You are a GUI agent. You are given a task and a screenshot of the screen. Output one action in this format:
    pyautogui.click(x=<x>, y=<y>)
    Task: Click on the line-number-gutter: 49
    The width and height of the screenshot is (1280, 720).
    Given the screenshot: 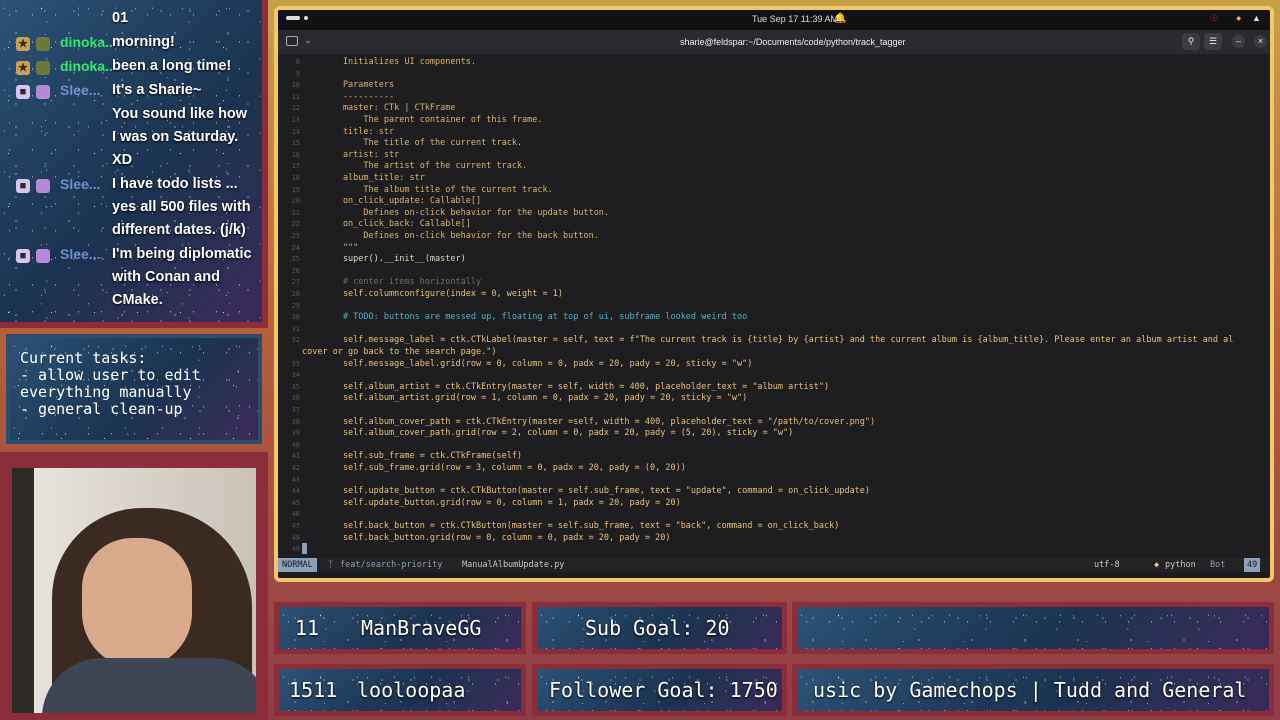 What is the action you would take?
    pyautogui.click(x=295, y=549)
    